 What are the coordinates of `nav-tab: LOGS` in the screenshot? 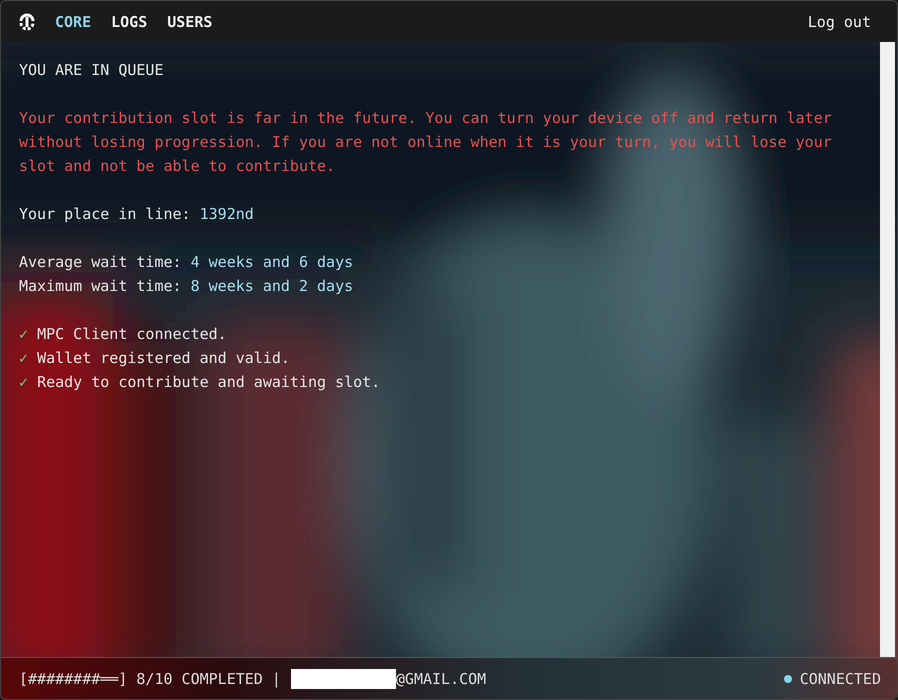 It's located at (131, 21).